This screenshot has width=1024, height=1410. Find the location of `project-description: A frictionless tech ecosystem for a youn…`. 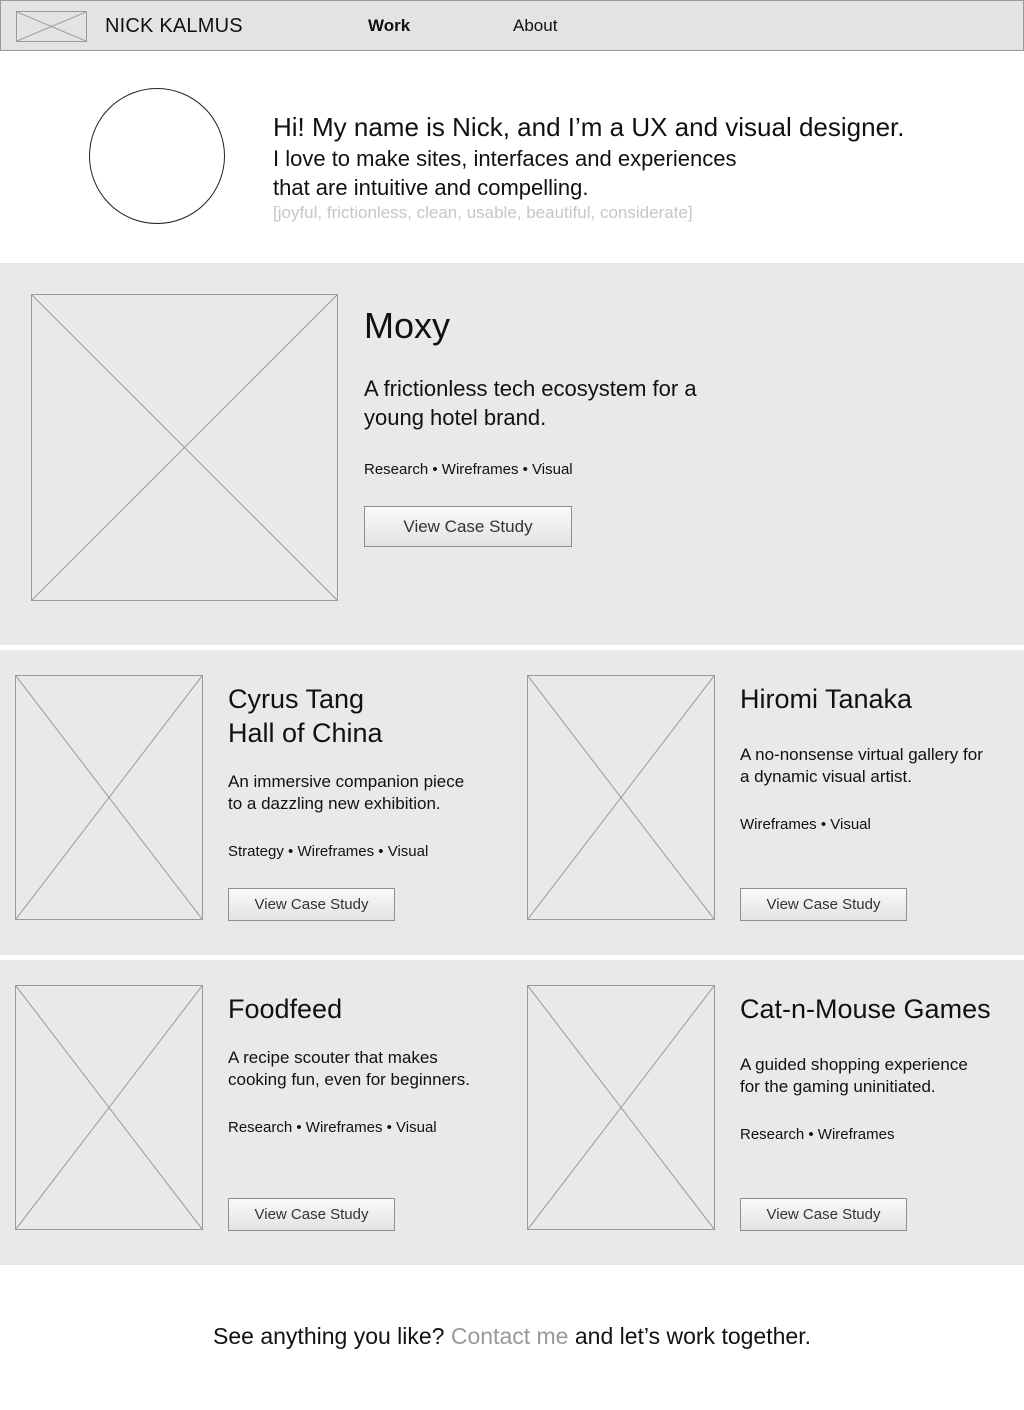

project-description: A frictionless tech ecosystem for a youn… is located at coordinates (530, 403).